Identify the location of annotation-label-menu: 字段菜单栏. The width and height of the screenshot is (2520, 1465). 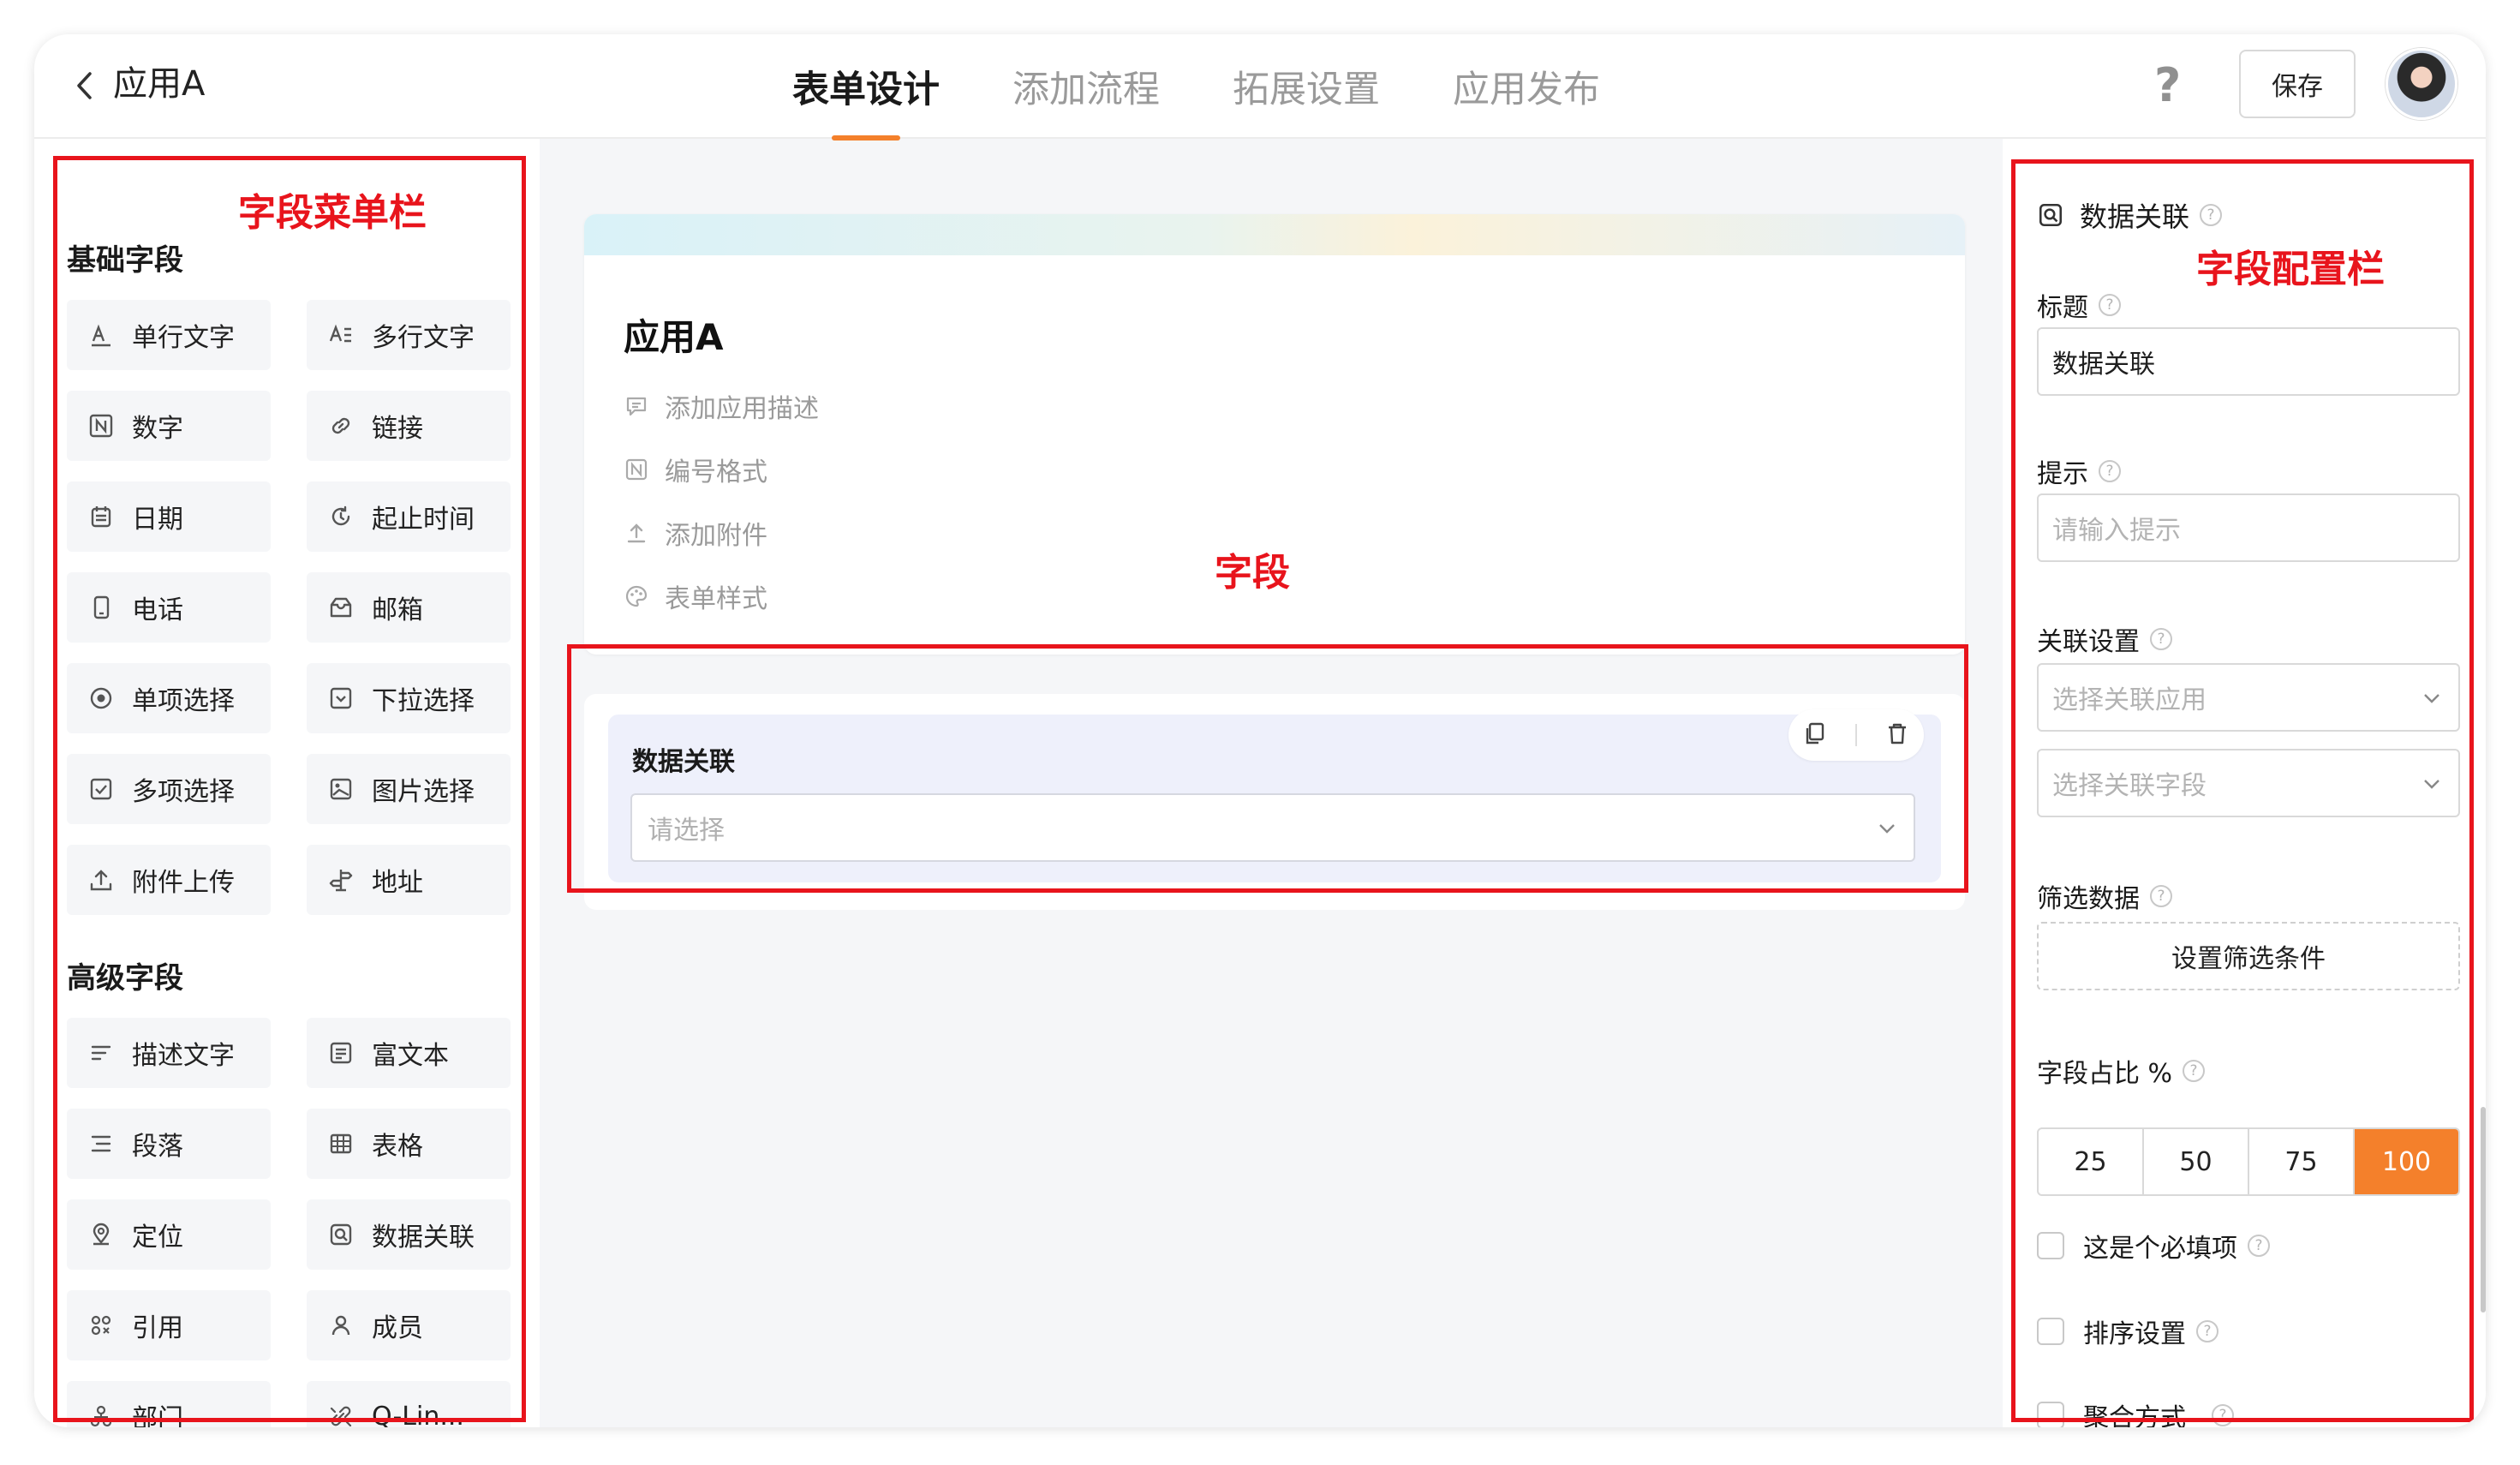
(333, 209).